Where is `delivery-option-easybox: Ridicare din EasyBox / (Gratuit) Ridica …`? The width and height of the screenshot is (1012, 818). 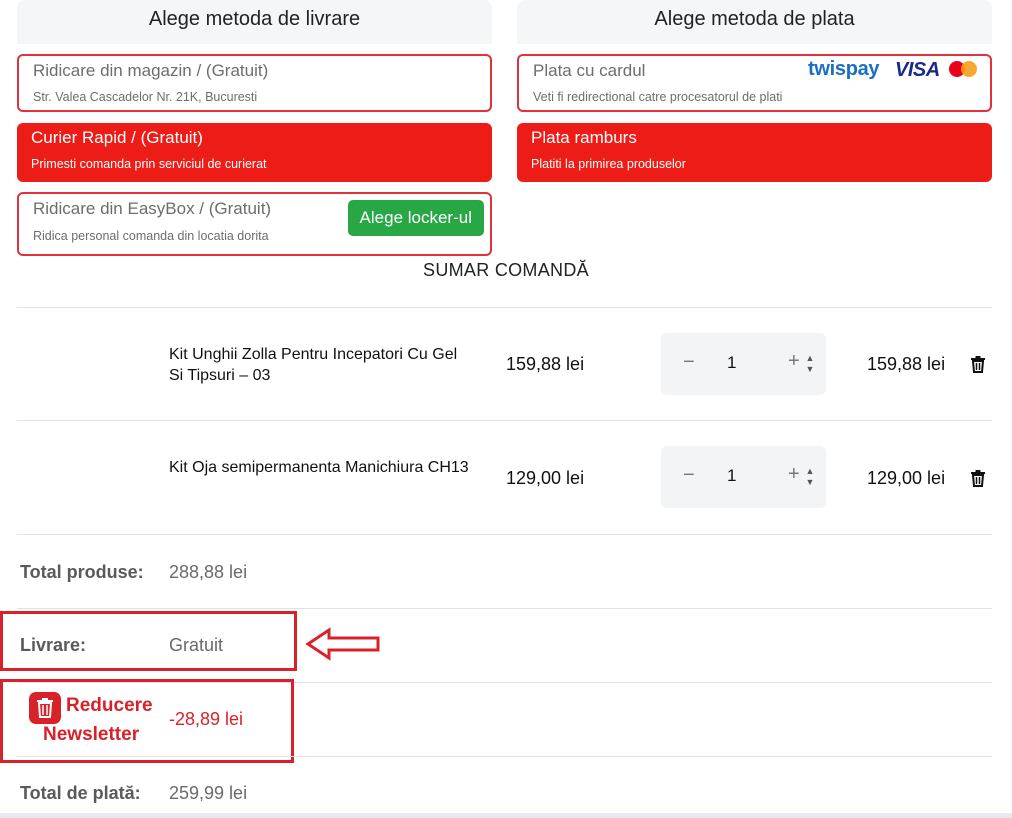 delivery-option-easybox: Ridicare din EasyBox / (Gratuit) Ridica … is located at coordinates (254, 224).